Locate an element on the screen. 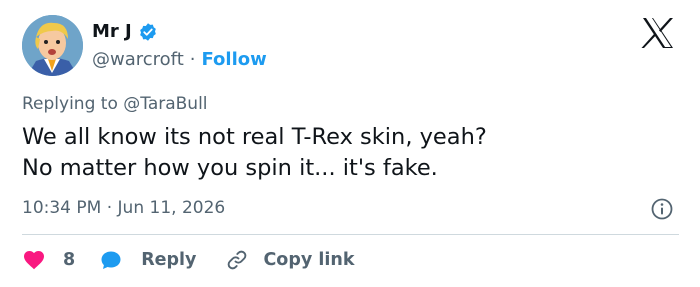 The height and width of the screenshot is (287, 700). tweet-date: Jun 11, 2026 is located at coordinates (171, 208).